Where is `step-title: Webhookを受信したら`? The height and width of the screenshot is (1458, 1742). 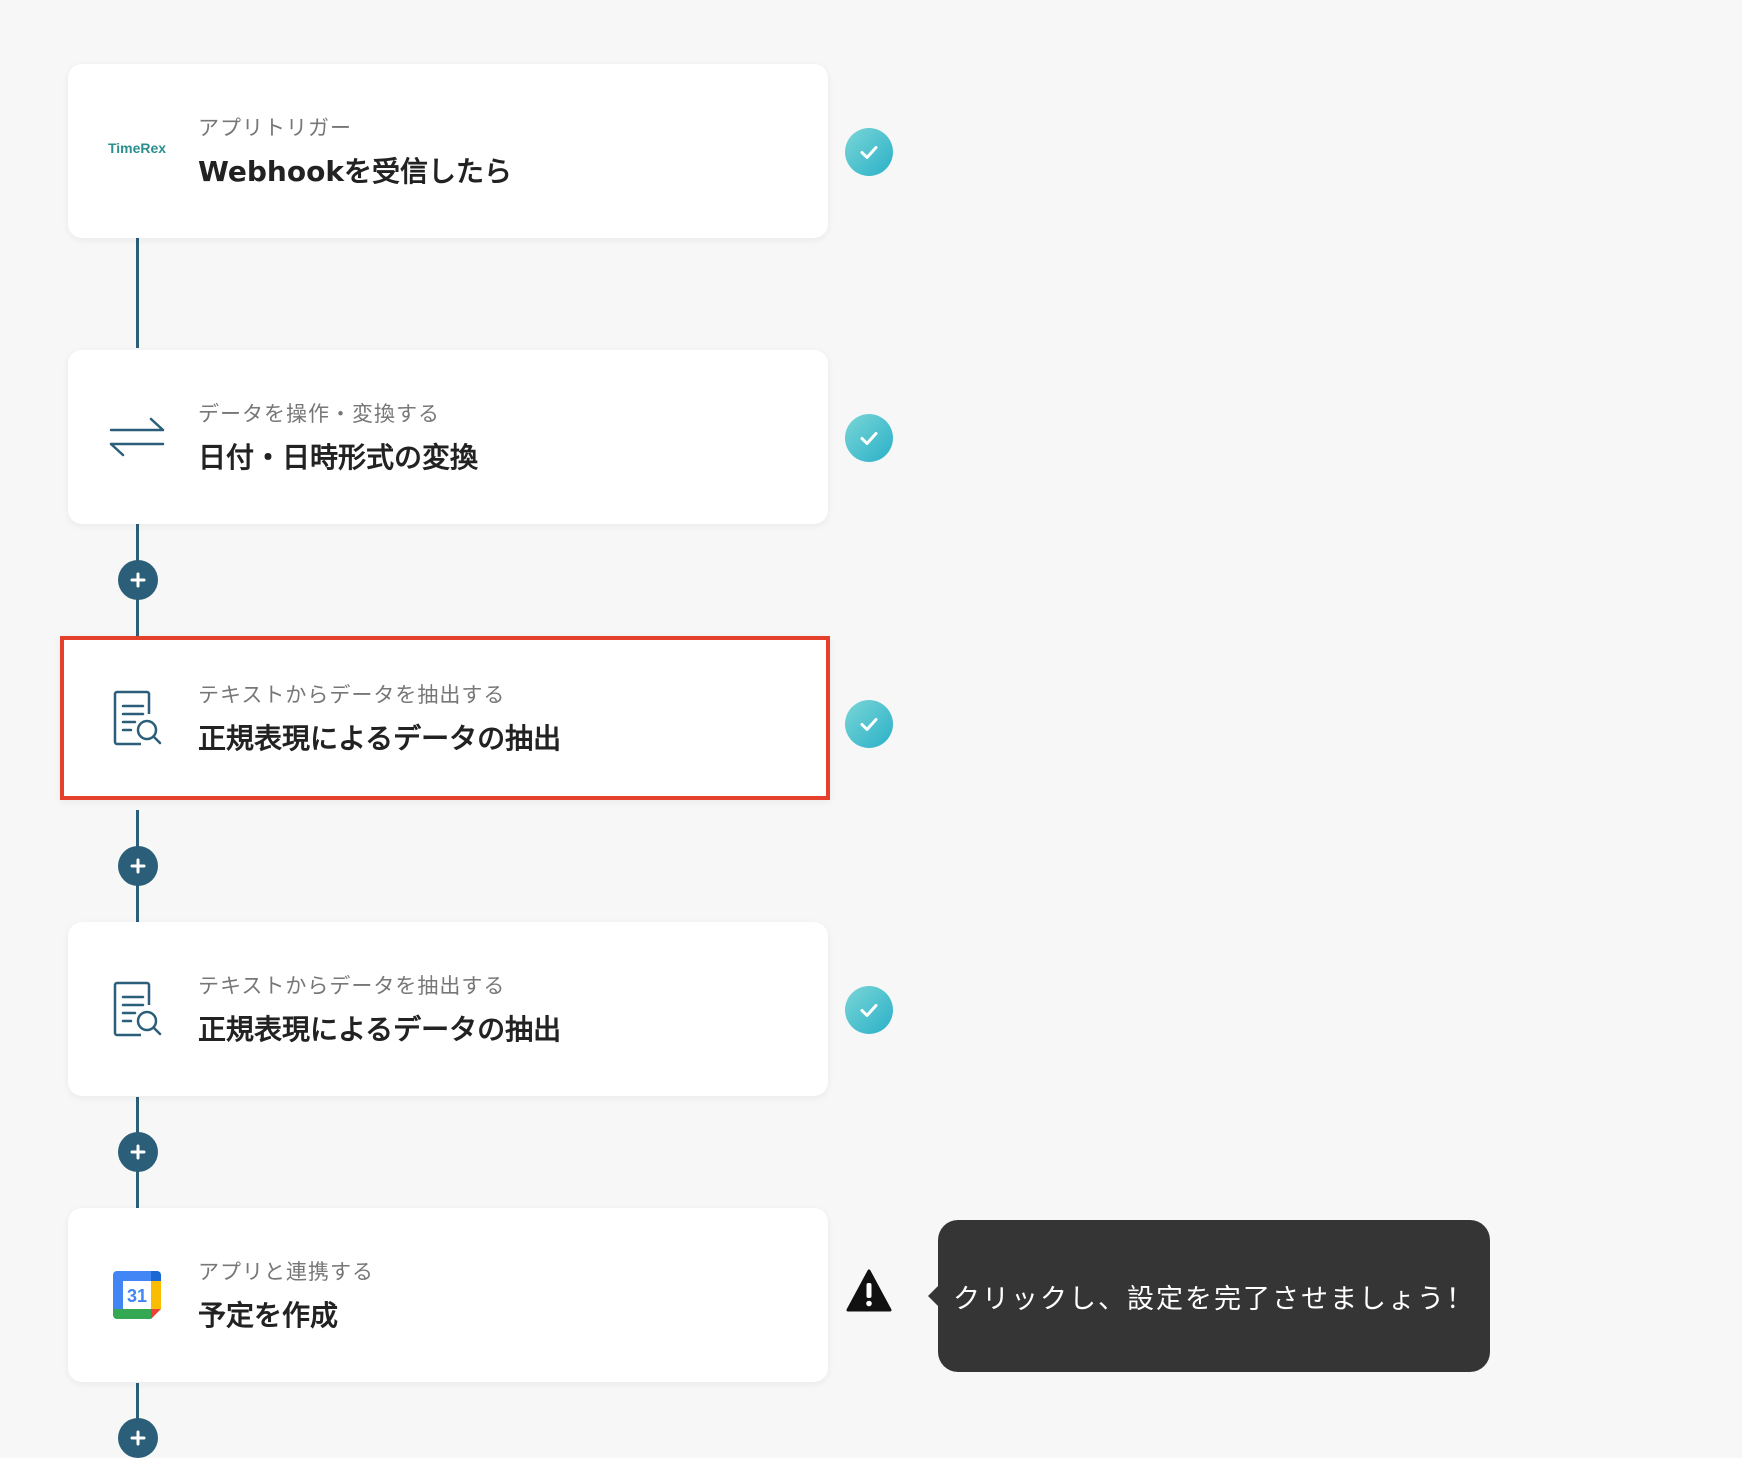
step-title: Webhookを受信したら is located at coordinates (355, 171).